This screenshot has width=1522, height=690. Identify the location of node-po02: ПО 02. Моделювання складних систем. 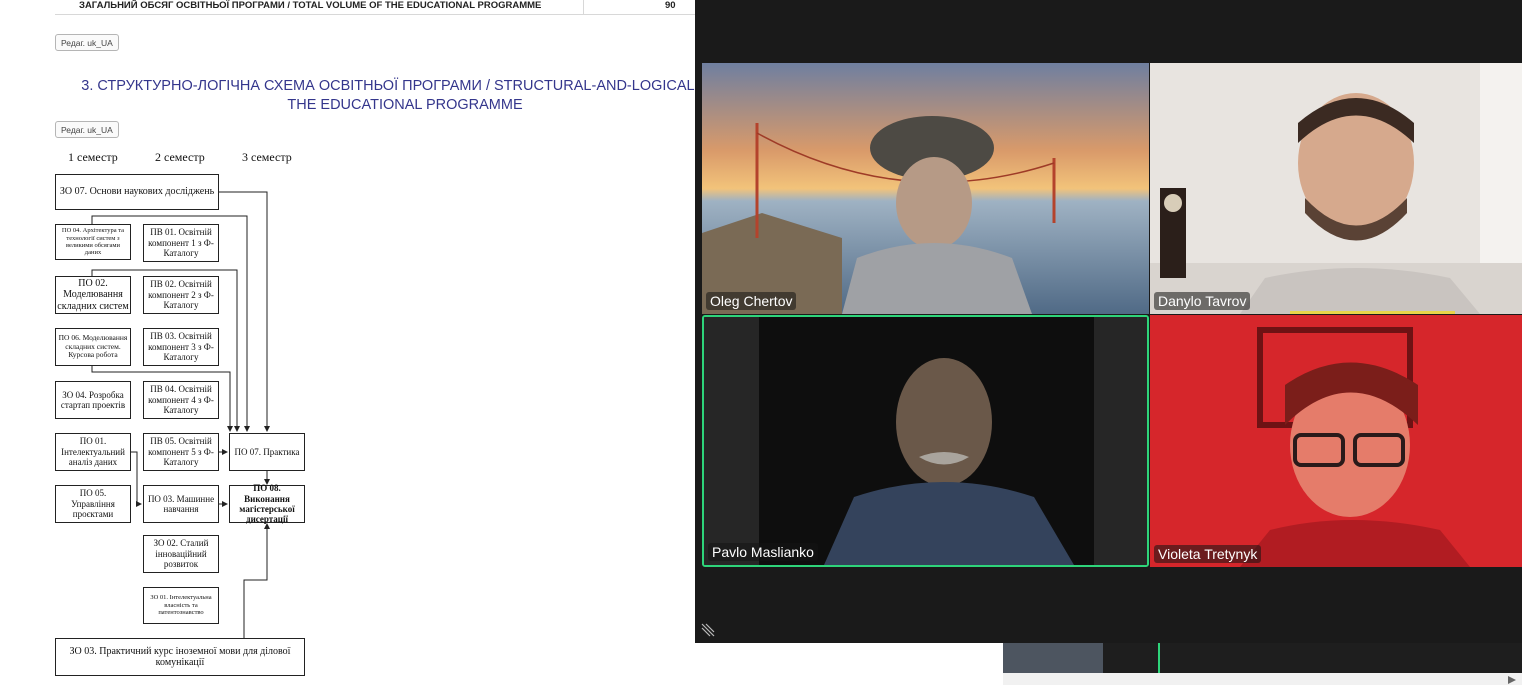
(93, 295).